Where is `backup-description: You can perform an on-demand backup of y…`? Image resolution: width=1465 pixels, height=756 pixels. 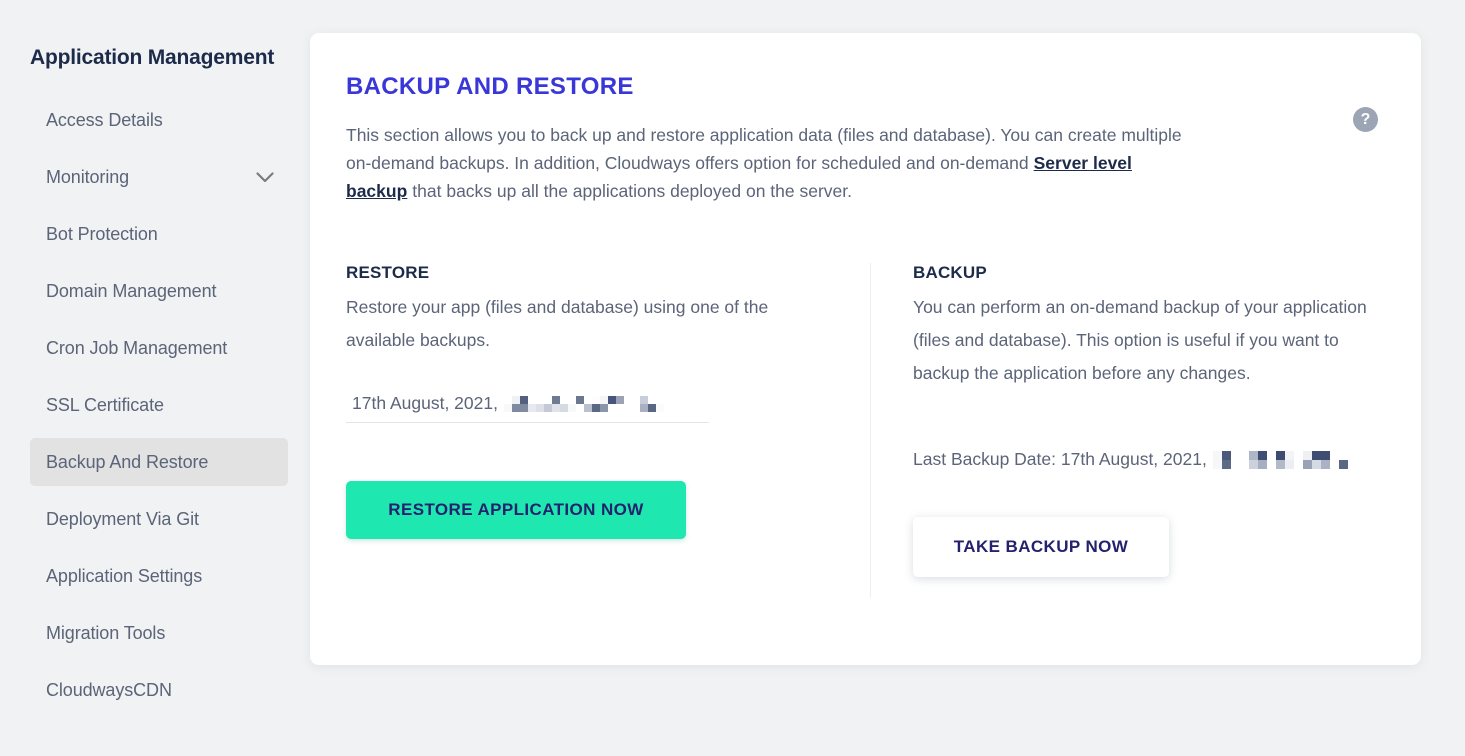 backup-description: You can perform an on-demand backup of y… is located at coordinates (1140, 340).